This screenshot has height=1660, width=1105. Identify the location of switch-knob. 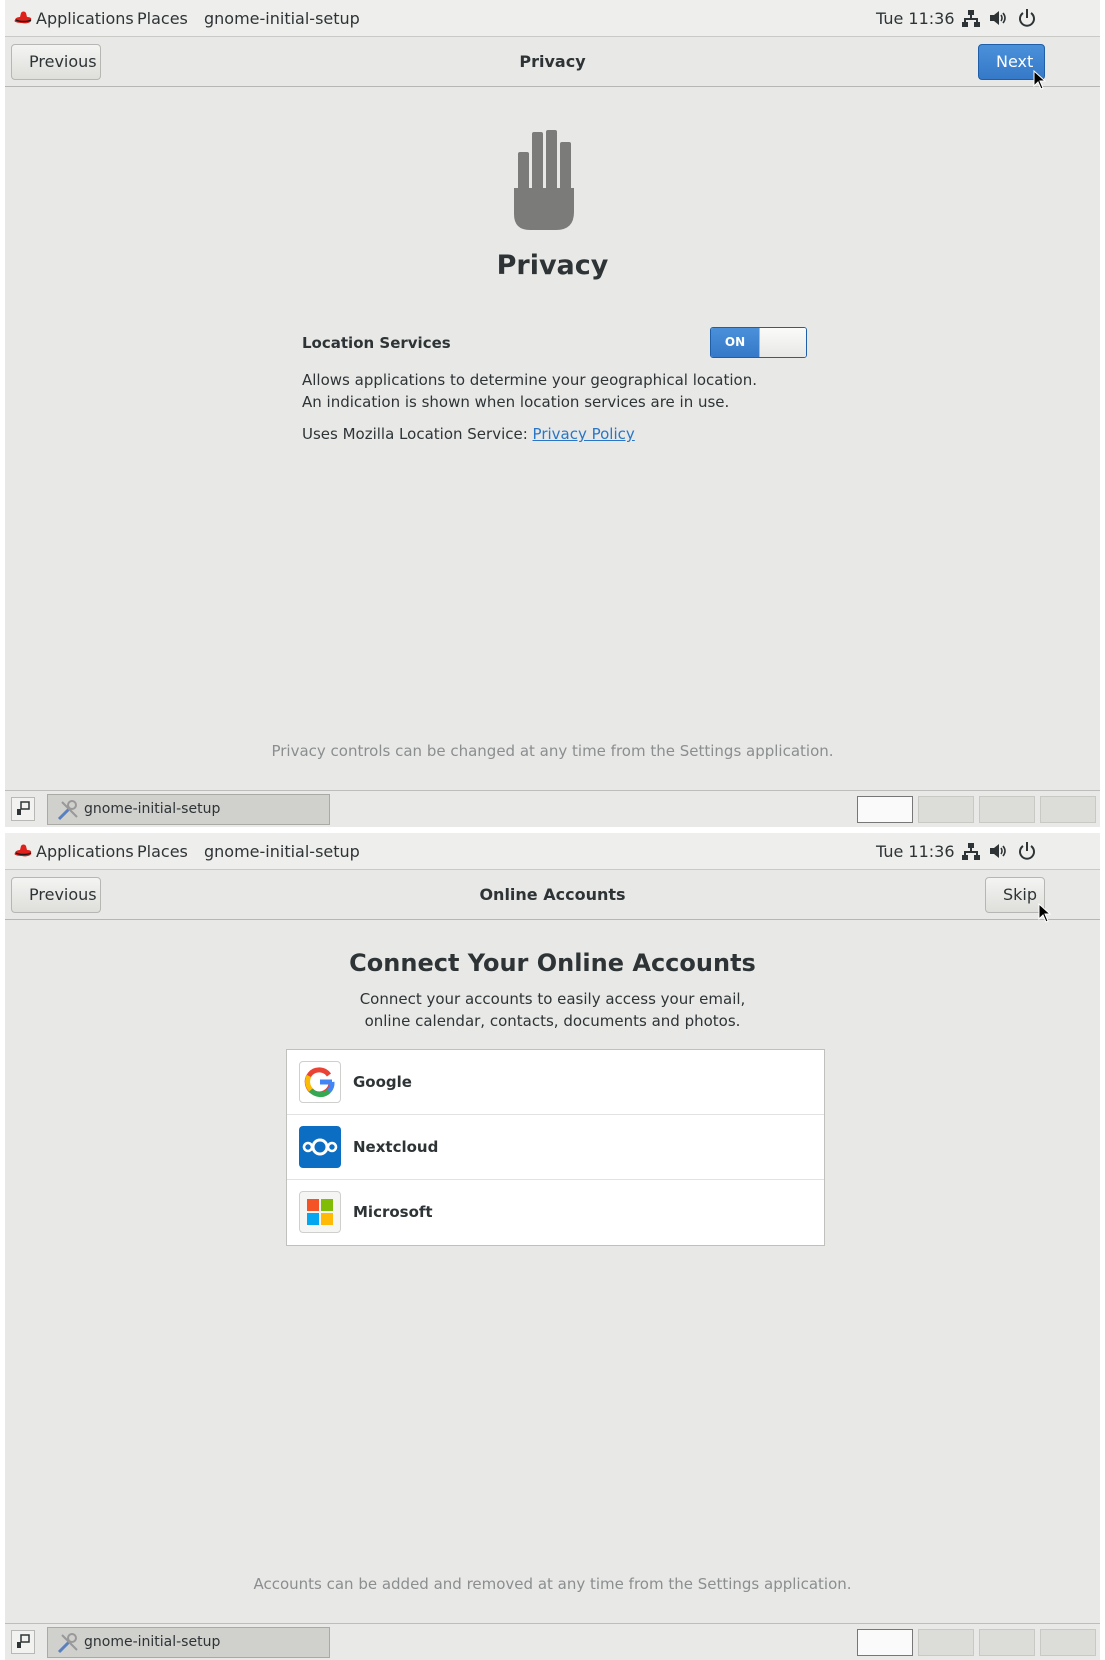
(782, 342).